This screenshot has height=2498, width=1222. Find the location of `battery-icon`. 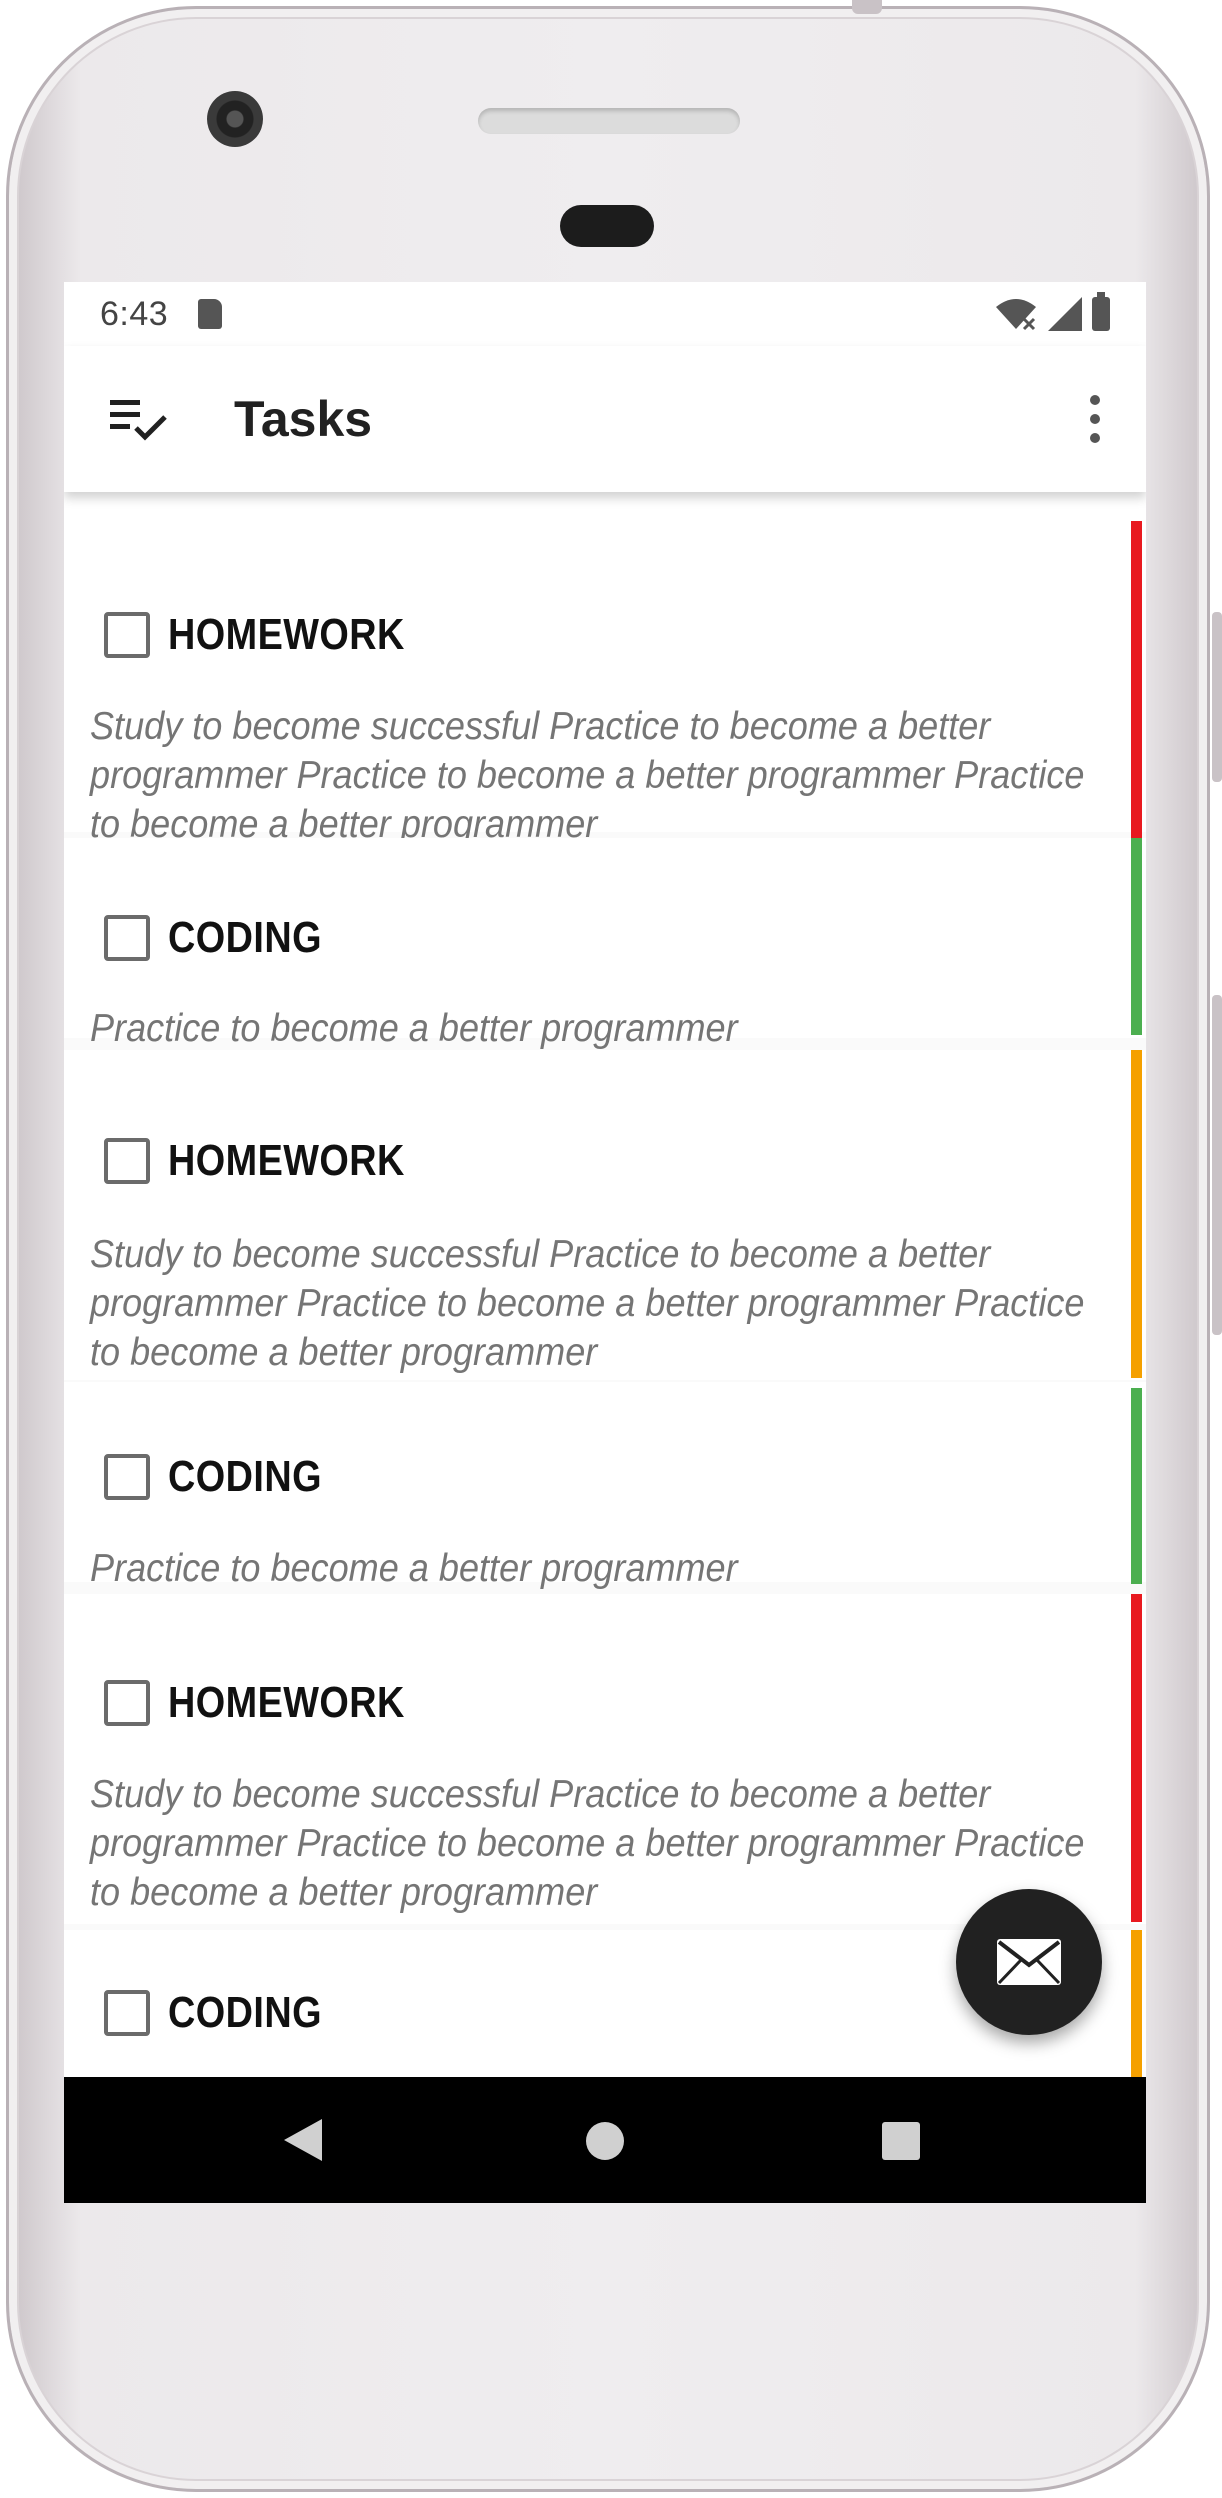

battery-icon is located at coordinates (1101, 311).